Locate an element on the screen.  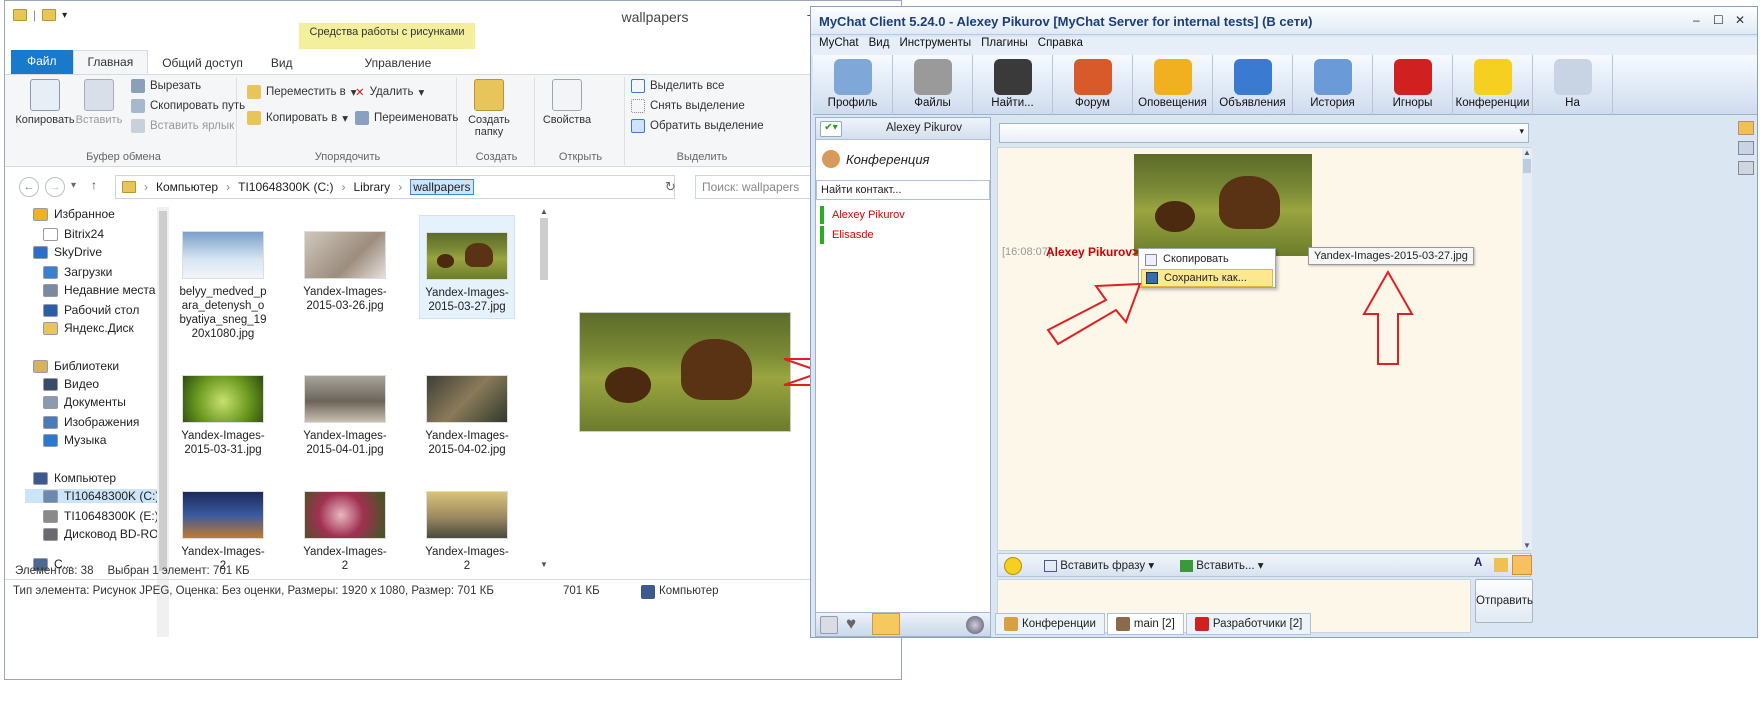
tree-item: Библиотеки is located at coordinates (76, 366).